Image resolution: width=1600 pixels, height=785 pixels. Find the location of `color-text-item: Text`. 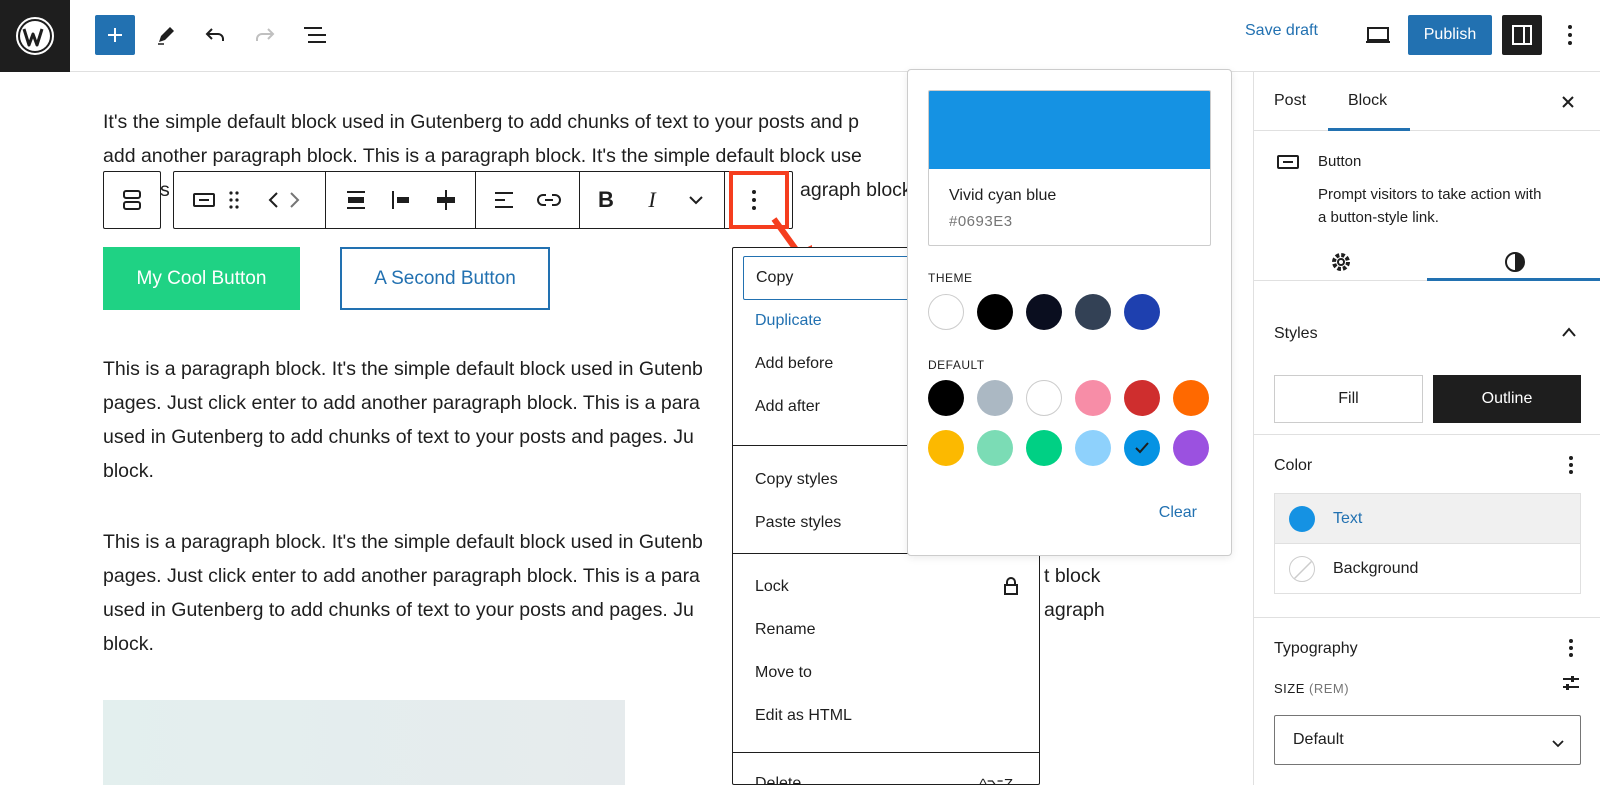

color-text-item: Text is located at coordinates (1427, 518).